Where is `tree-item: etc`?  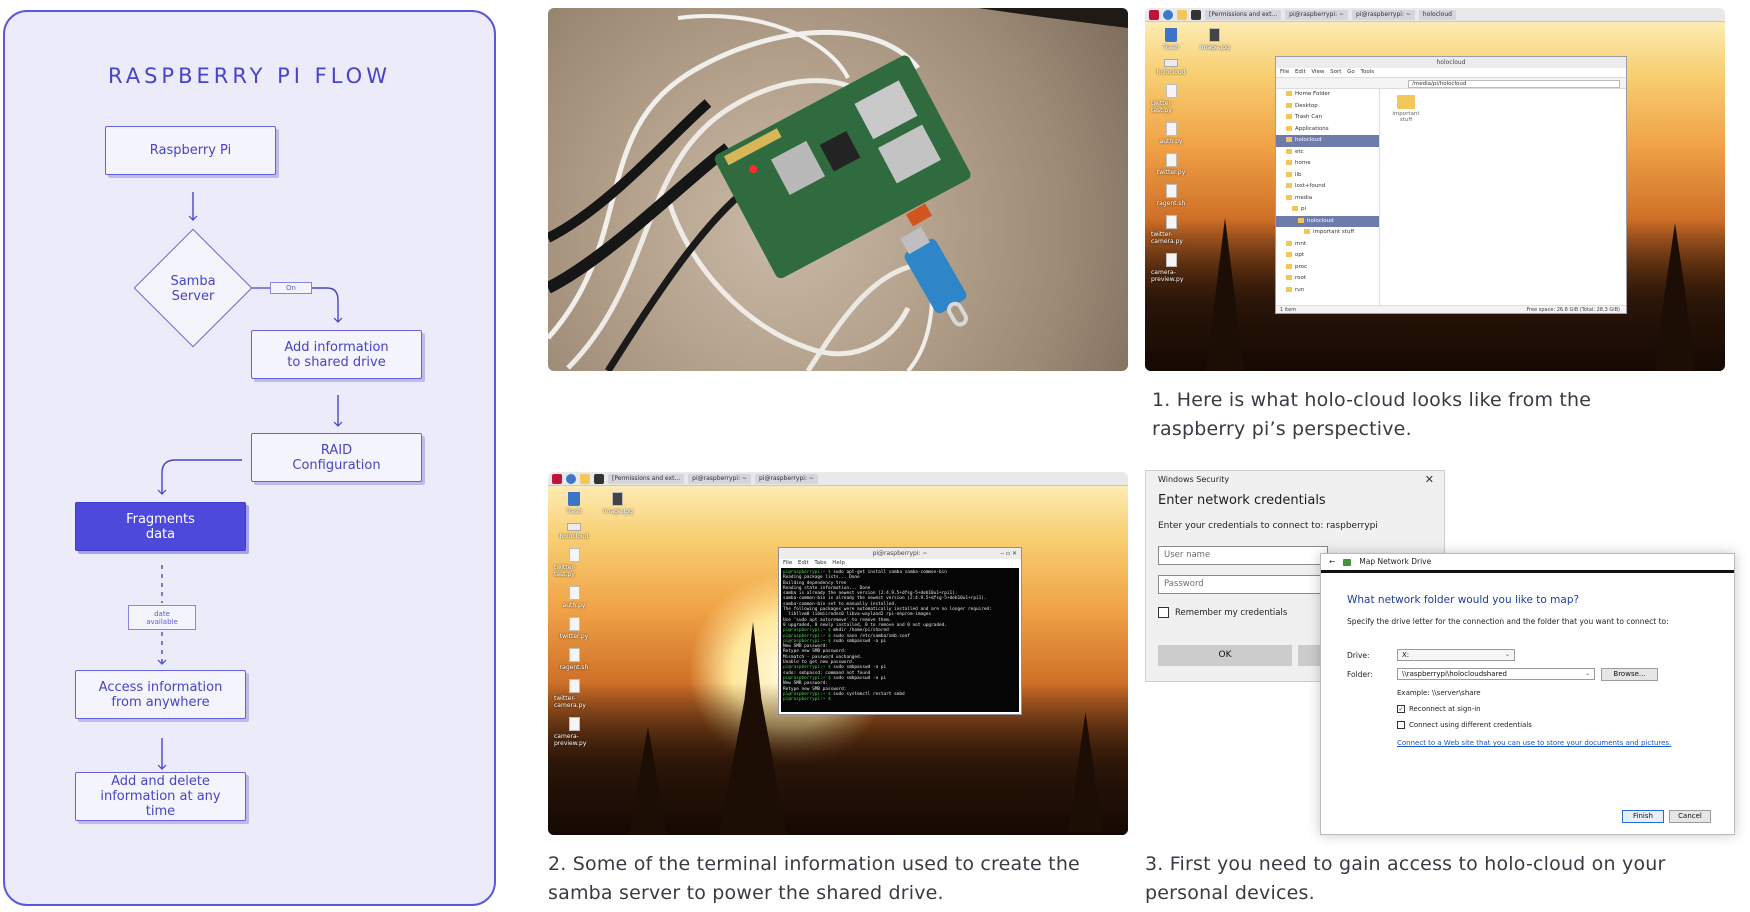 tree-item: etc is located at coordinates (1327, 153).